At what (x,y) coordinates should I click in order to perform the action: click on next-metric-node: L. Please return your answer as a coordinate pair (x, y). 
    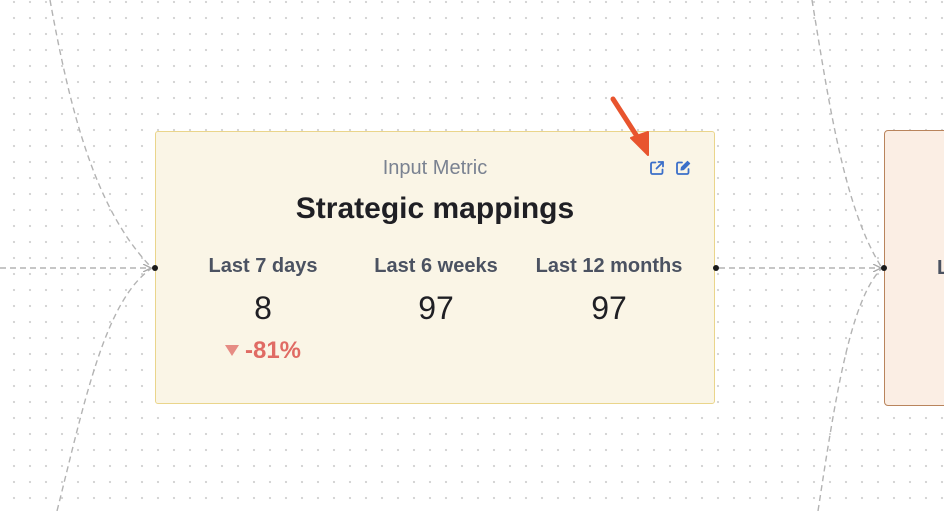
    Looking at the image, I should click on (914, 268).